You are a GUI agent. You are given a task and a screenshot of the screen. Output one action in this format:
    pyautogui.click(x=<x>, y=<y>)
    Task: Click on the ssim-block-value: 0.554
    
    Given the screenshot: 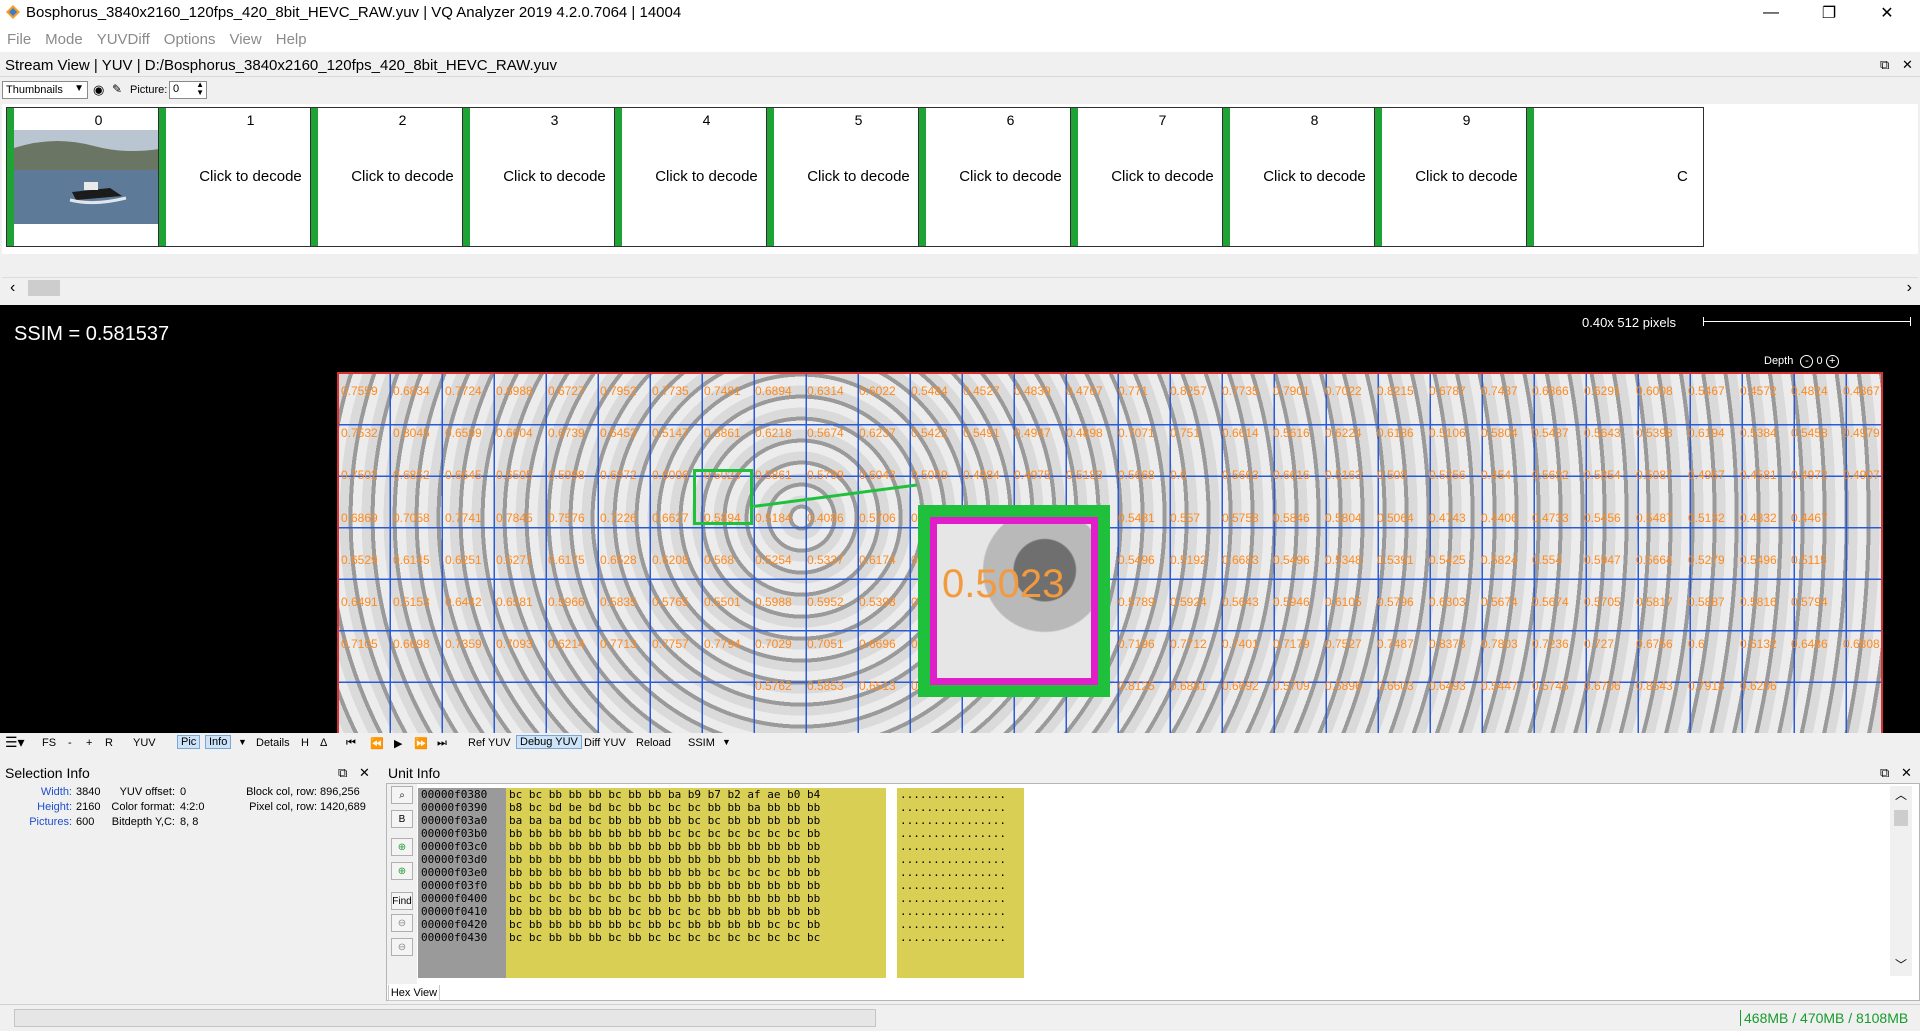 What is the action you would take?
    pyautogui.click(x=1547, y=560)
    